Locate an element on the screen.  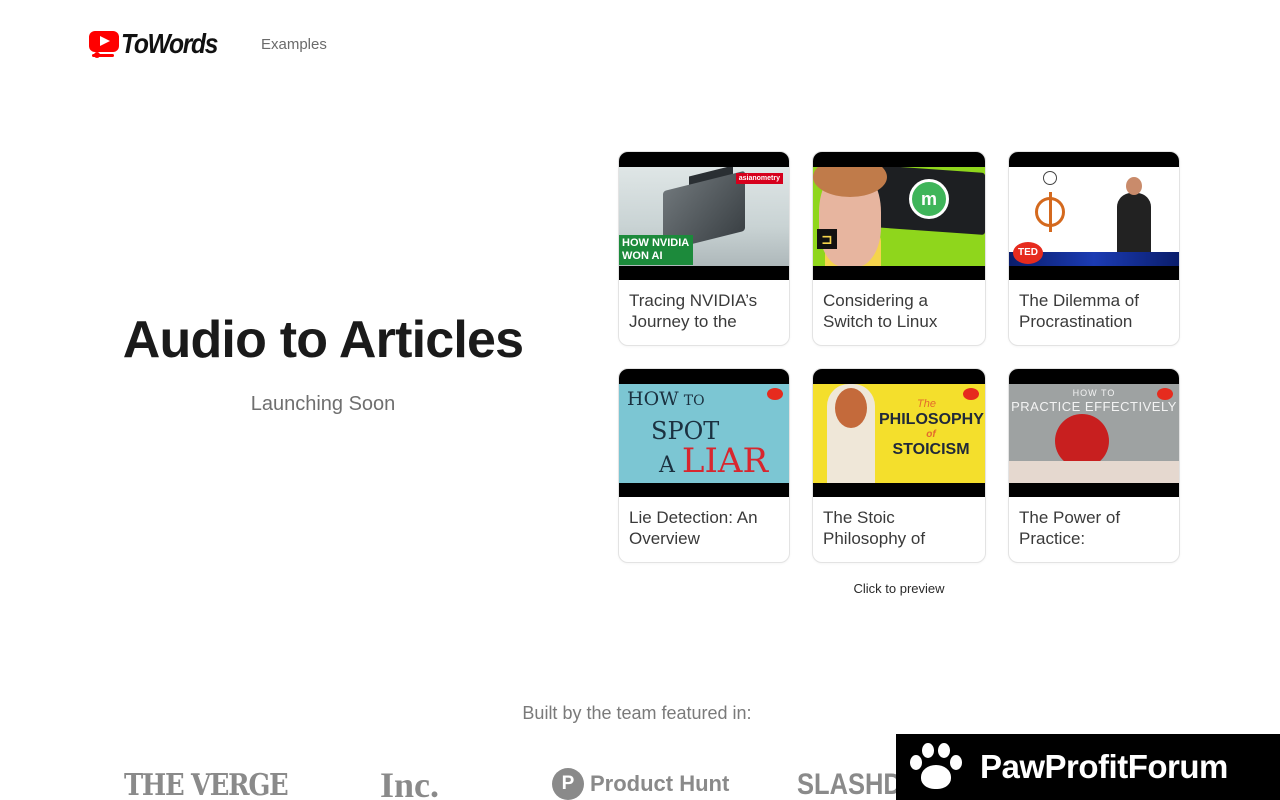
channel-logo-icon: ⊐ is located at coordinates (827, 239).